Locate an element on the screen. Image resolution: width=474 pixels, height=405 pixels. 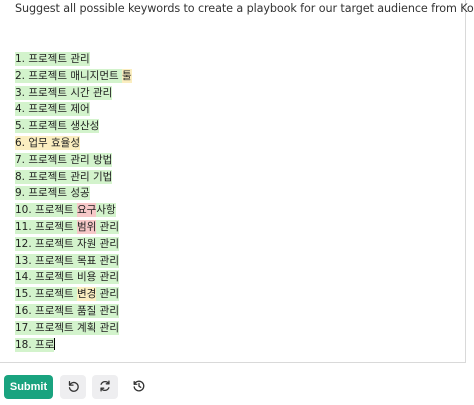
undo-button is located at coordinates (73, 387).